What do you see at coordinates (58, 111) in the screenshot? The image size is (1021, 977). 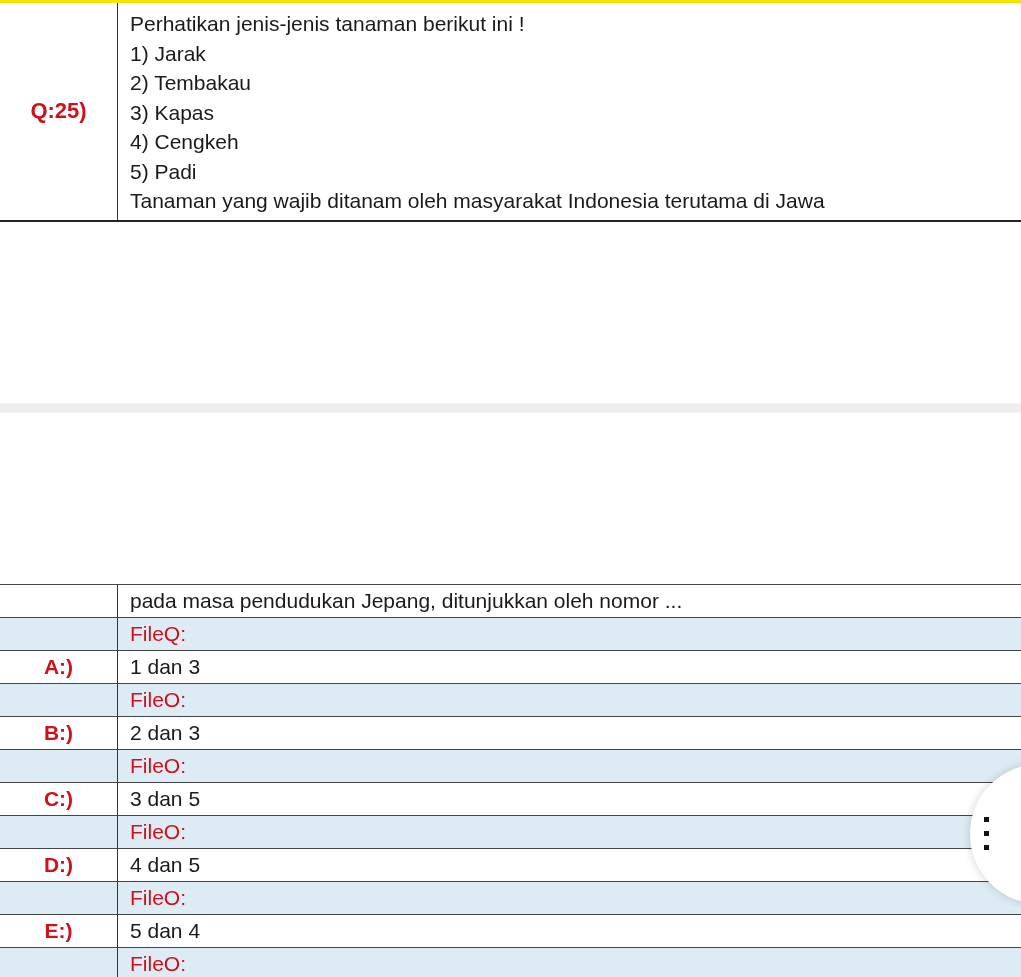 I see `question-number: Q:25)` at bounding box center [58, 111].